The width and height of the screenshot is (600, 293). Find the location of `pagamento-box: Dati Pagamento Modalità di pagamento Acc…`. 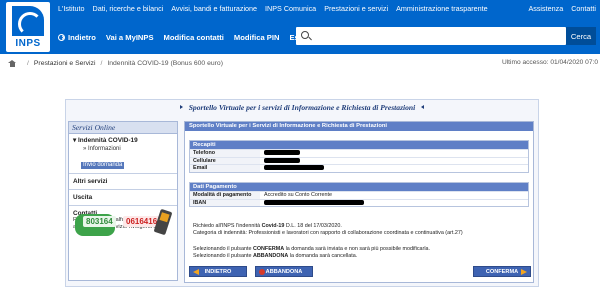

pagamento-box: Dati Pagamento Modalità di pagamento Acc… is located at coordinates (359, 194).